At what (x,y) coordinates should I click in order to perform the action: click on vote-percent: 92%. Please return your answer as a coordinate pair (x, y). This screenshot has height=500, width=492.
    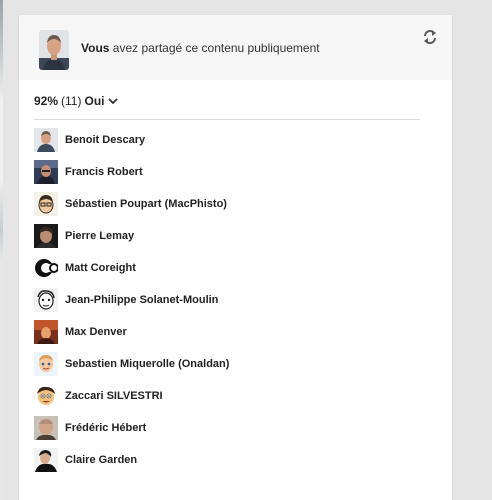
    Looking at the image, I should click on (46, 101).